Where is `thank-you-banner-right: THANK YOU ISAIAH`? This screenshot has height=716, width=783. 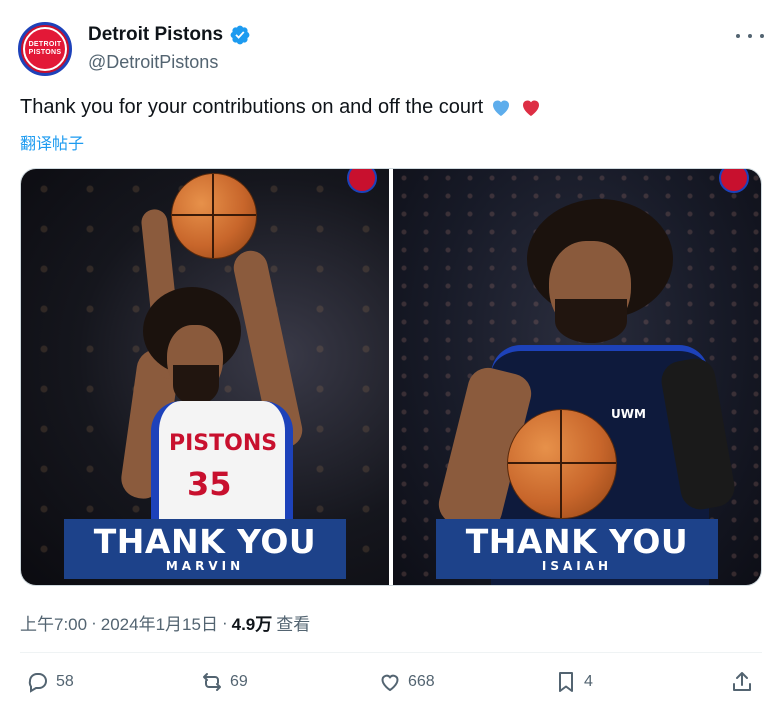 thank-you-banner-right: THANK YOU ISAIAH is located at coordinates (577, 549).